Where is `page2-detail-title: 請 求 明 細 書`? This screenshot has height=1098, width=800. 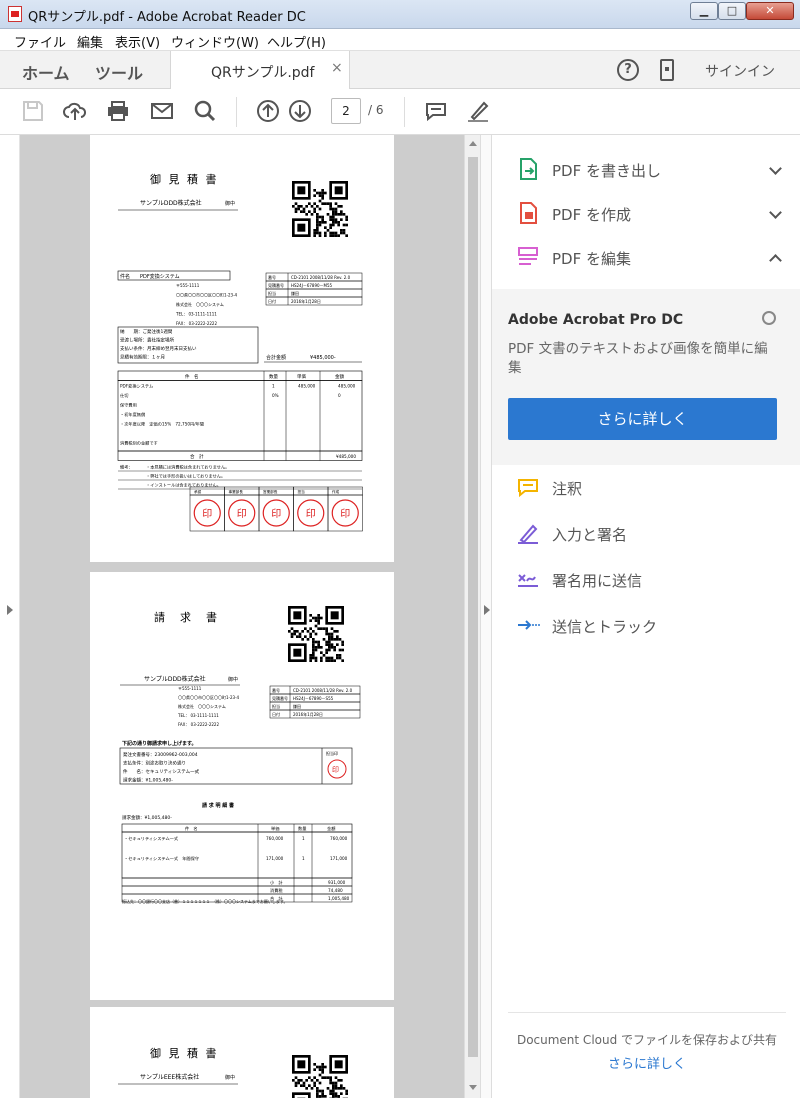 page2-detail-title: 請 求 明 細 書 is located at coordinates (218, 805).